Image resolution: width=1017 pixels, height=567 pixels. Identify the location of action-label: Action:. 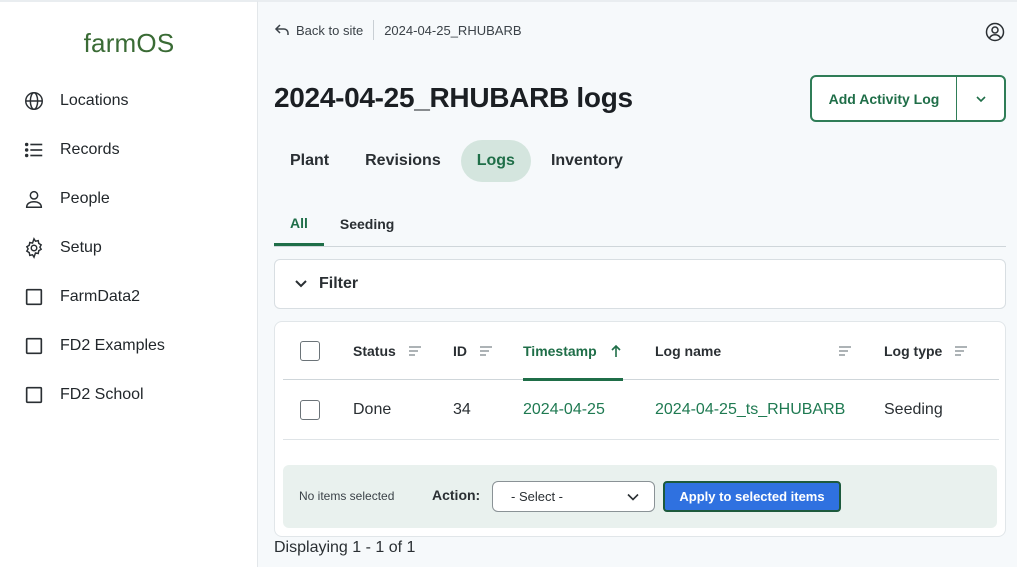
(456, 495).